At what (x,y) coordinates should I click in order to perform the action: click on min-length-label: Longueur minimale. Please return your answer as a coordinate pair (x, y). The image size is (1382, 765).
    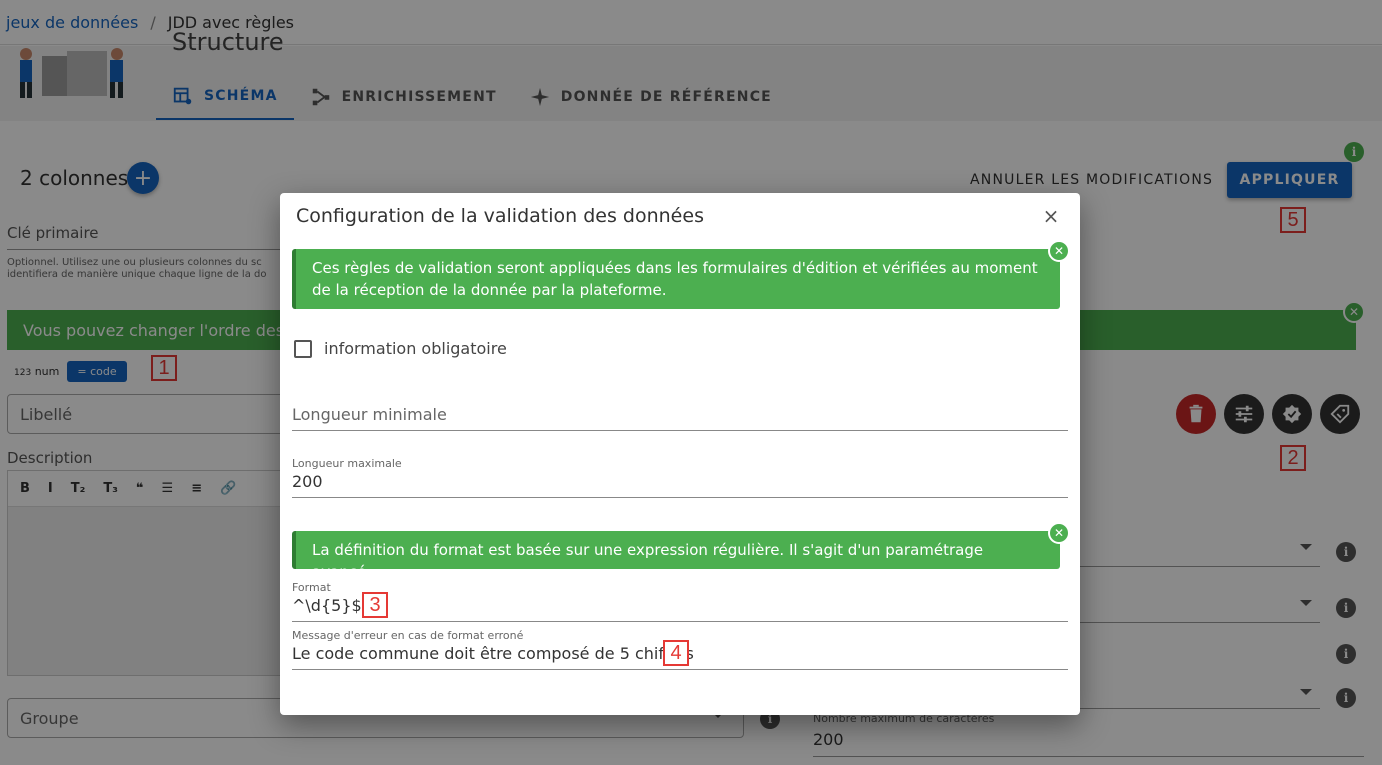
    Looking at the image, I should click on (369, 414).